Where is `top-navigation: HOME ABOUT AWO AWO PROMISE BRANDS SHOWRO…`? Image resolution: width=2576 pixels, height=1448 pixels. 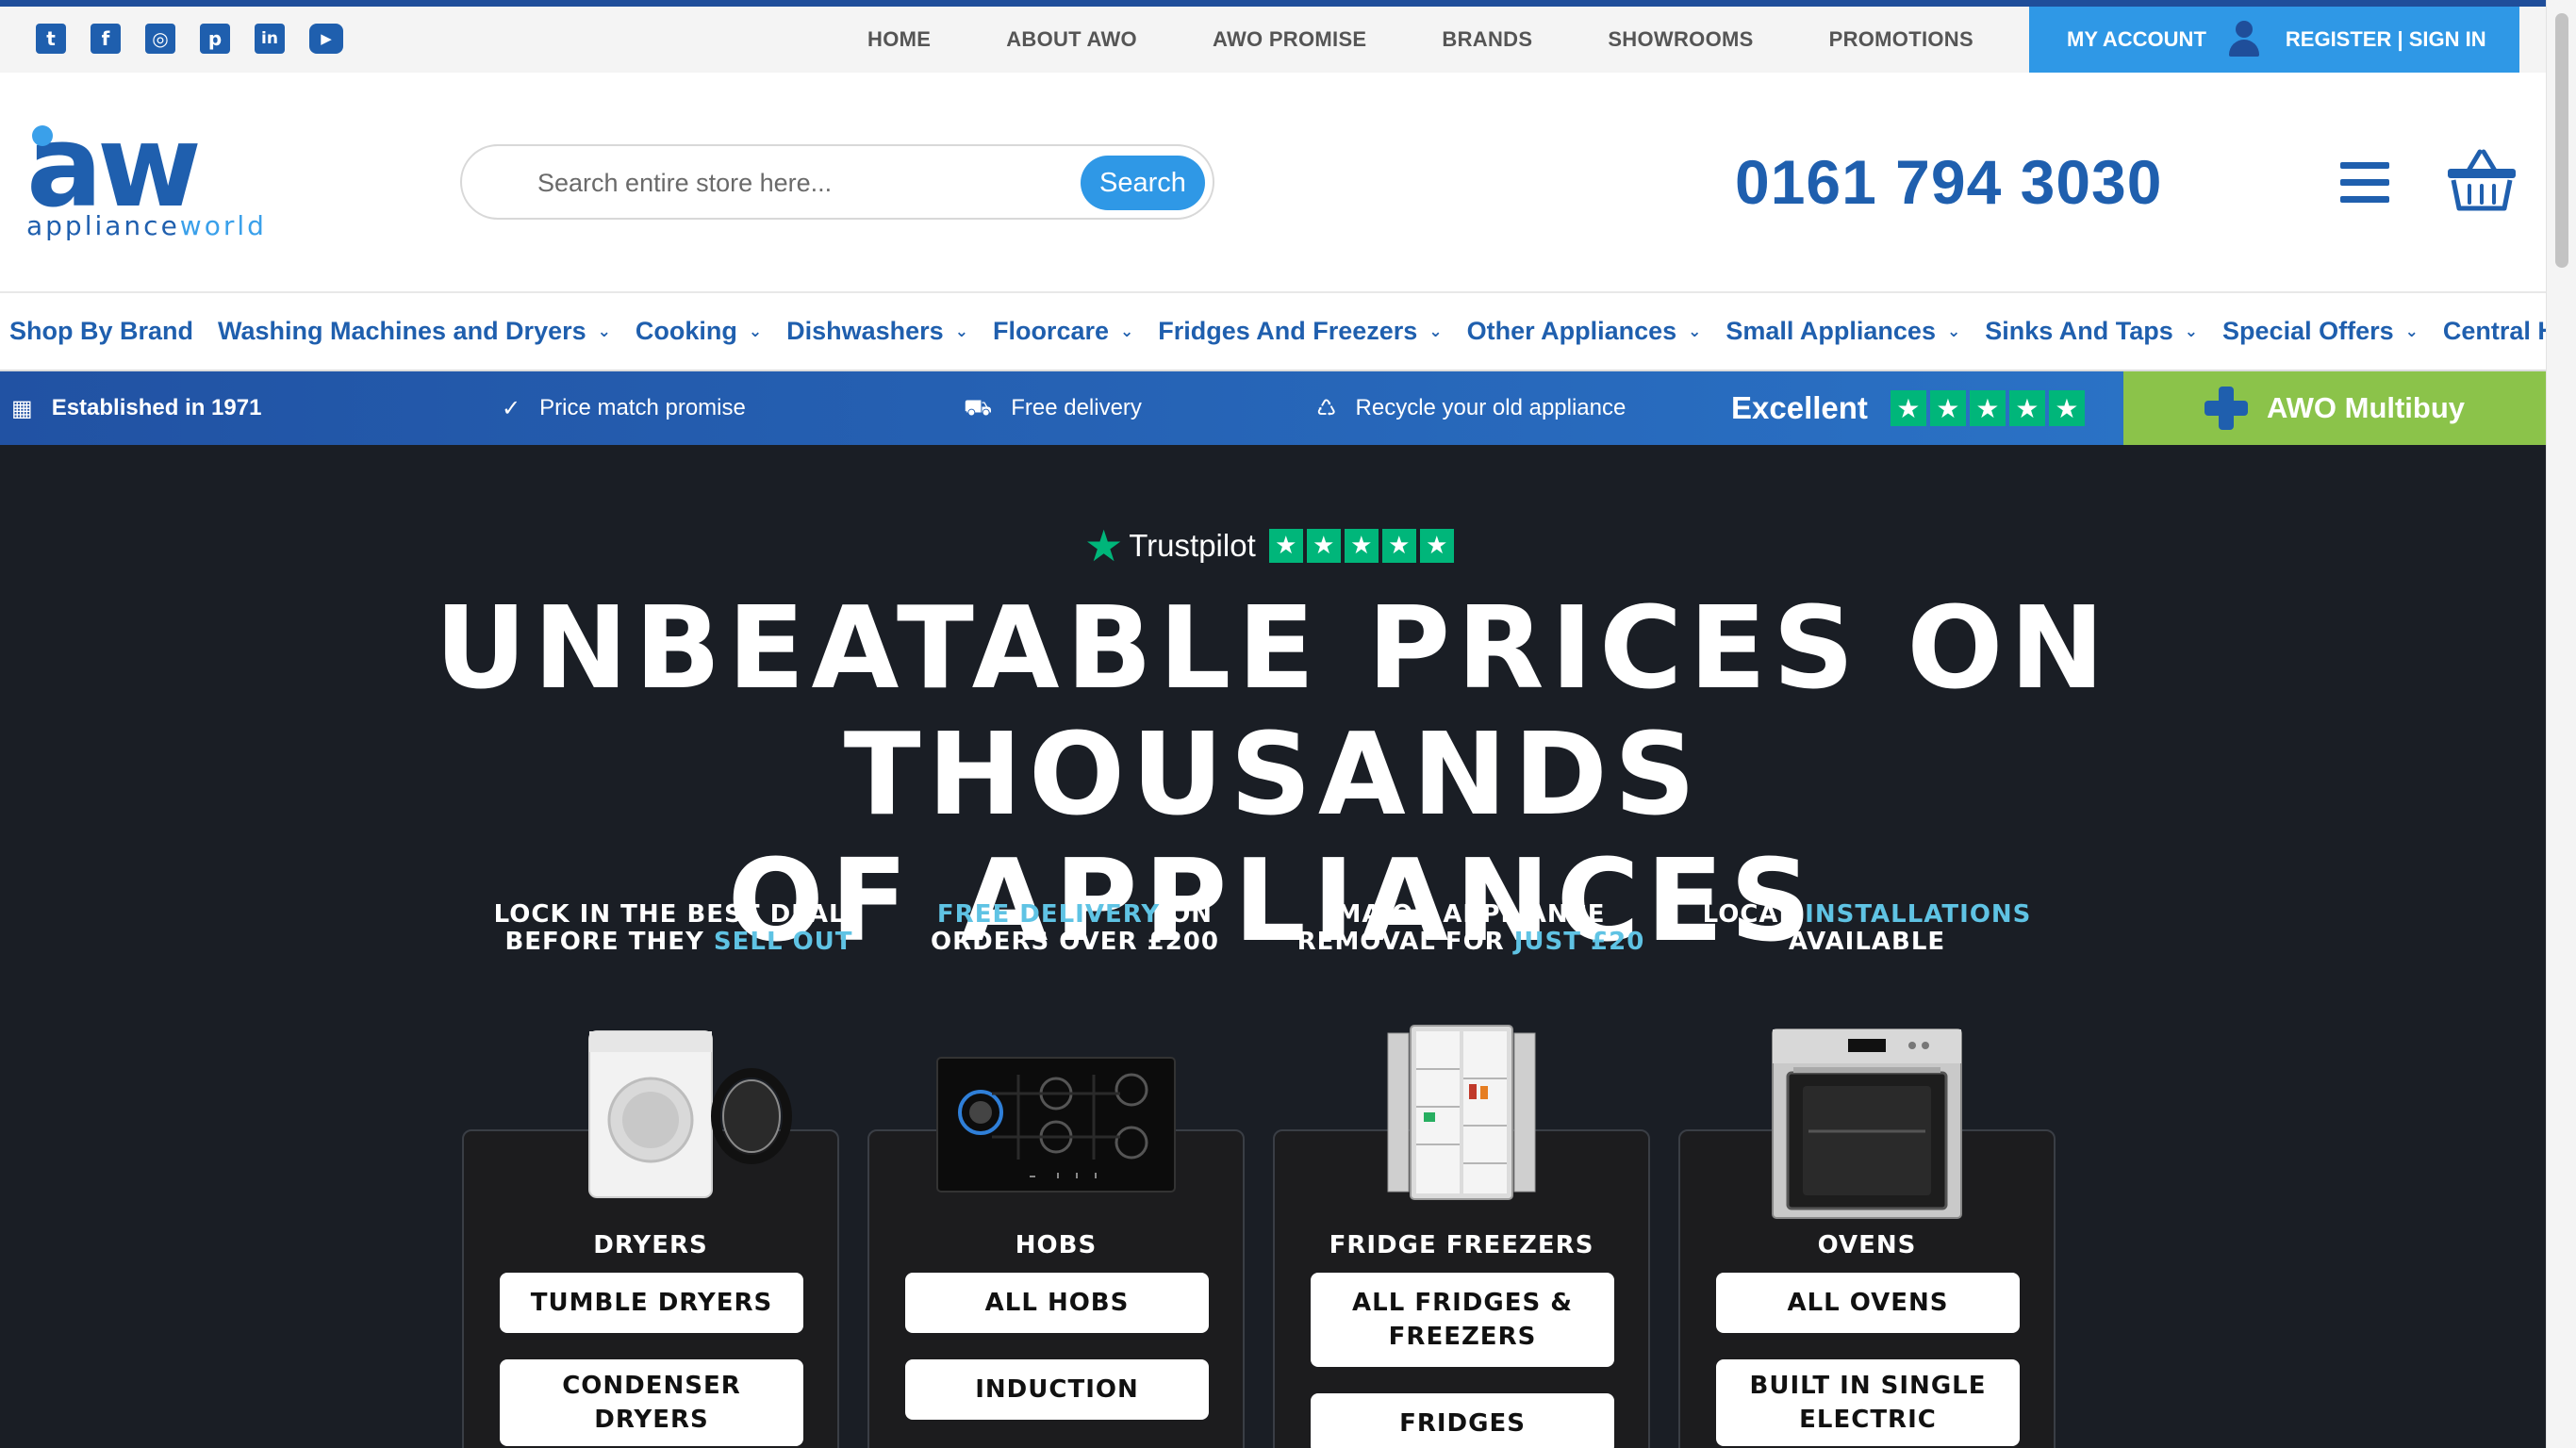 top-navigation: HOME ABOUT AWO AWO PROMISE BRANDS SHOWRO… is located at coordinates (1458, 40).